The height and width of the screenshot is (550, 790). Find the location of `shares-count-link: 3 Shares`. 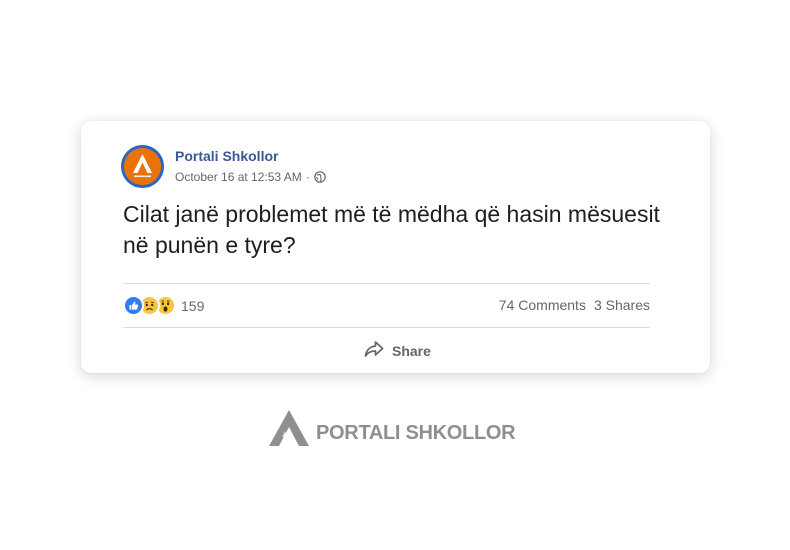

shares-count-link: 3 Shares is located at coordinates (622, 305).